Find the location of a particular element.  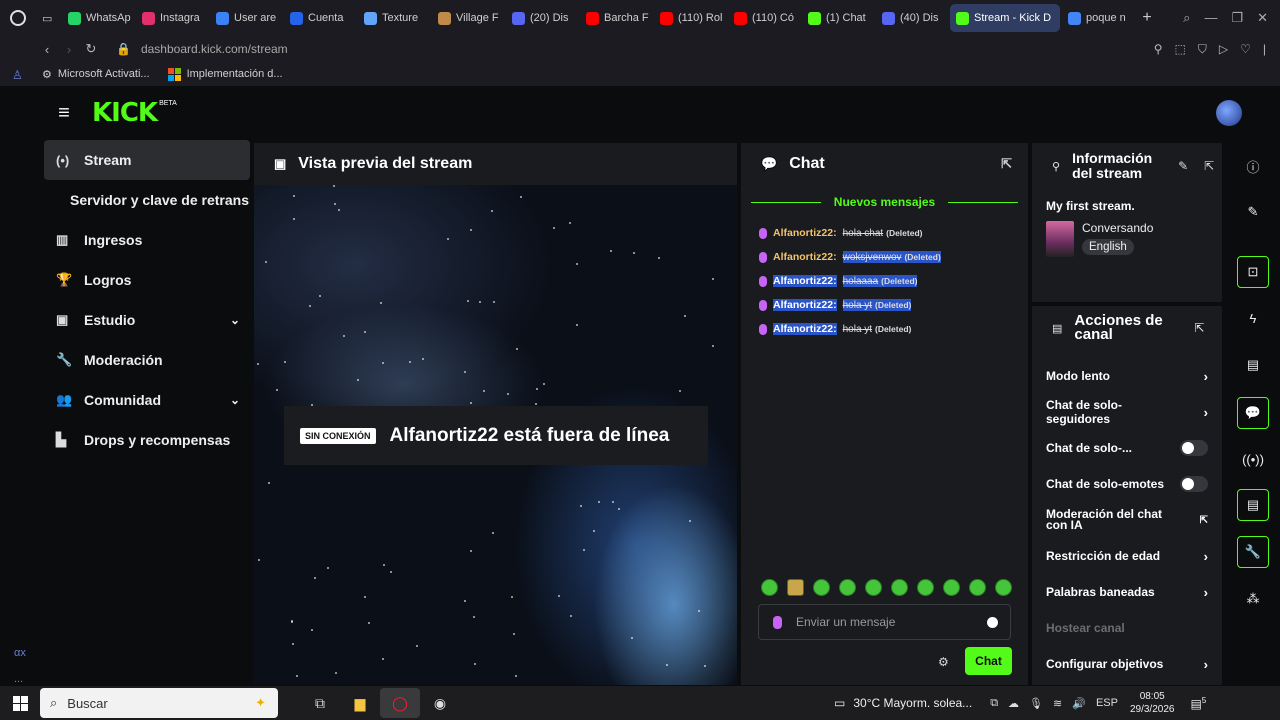

edit-icon: ✎ is located at coordinates (1183, 166).